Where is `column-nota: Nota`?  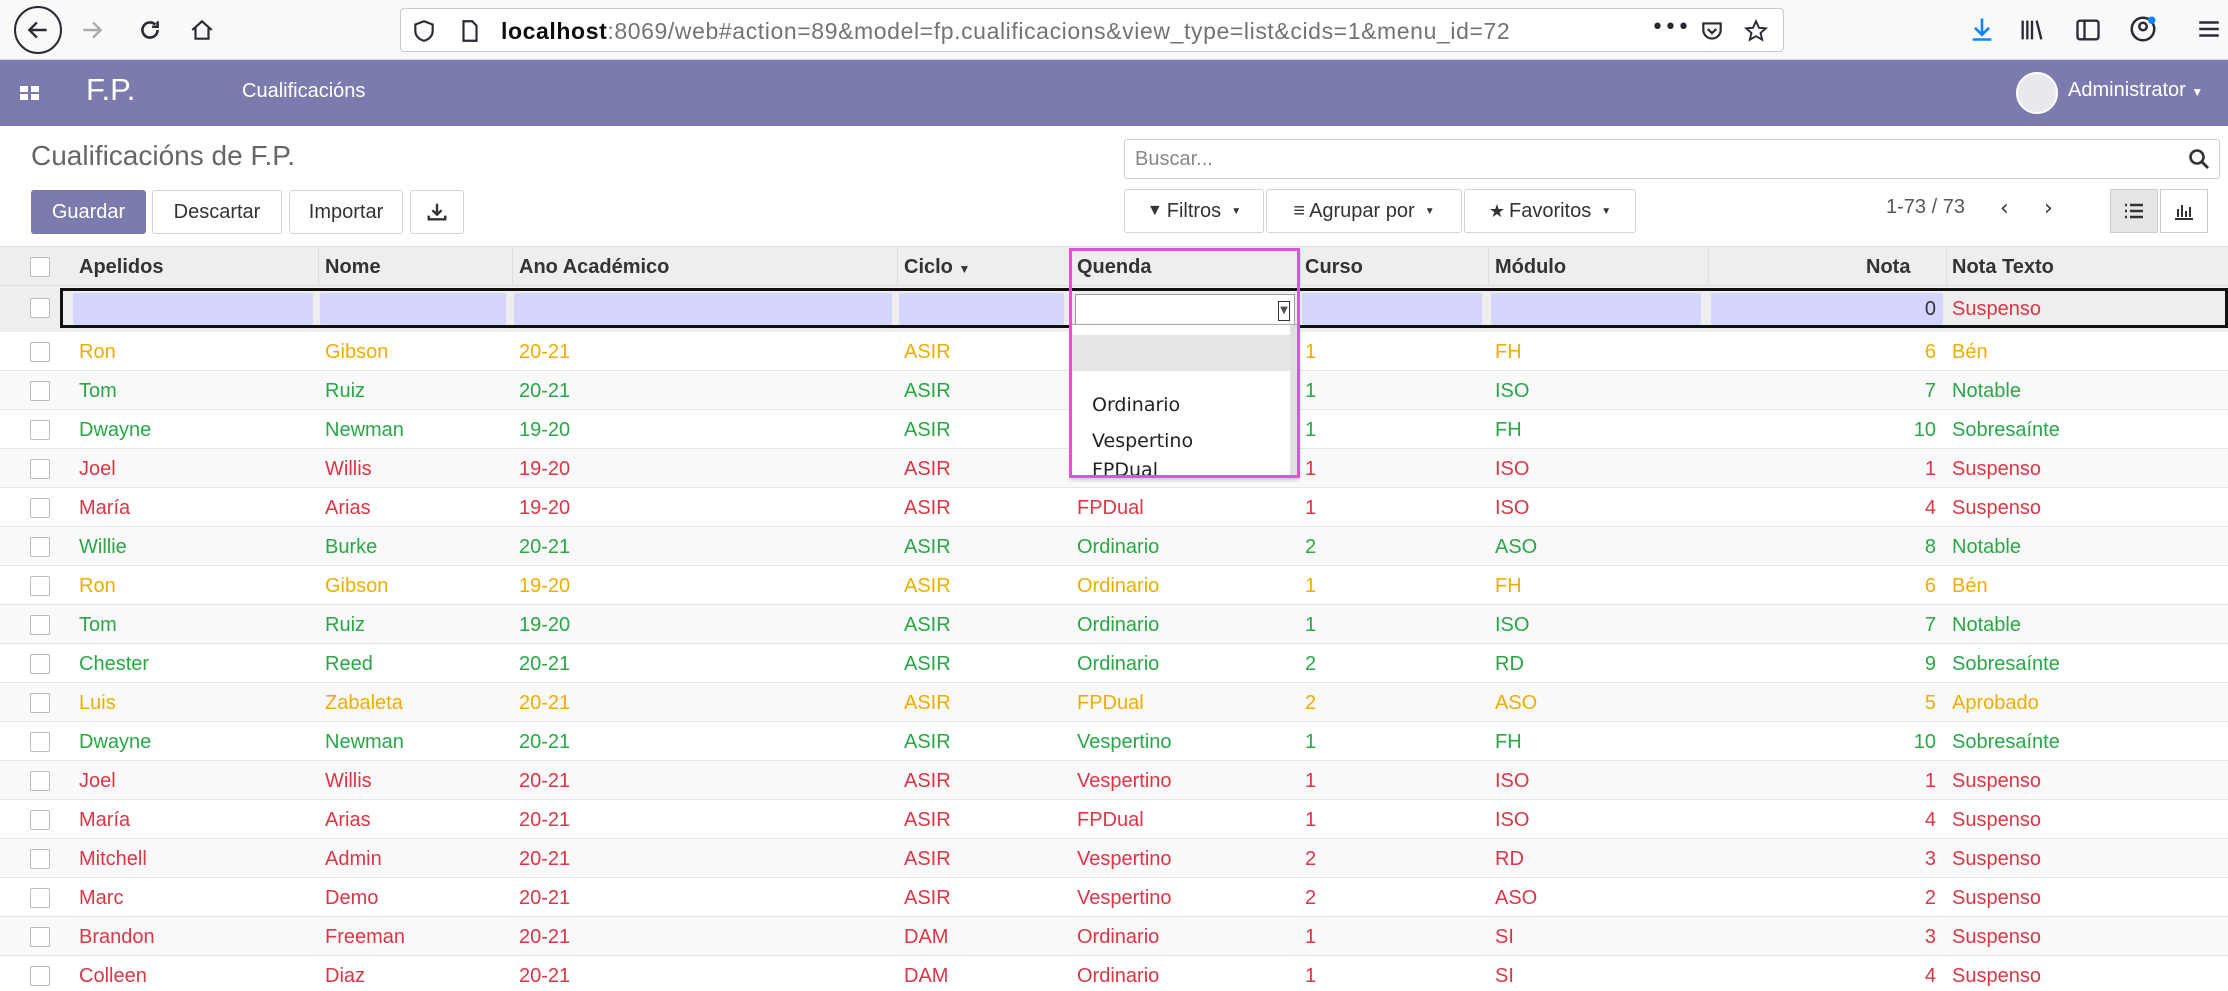 column-nota: Nota is located at coordinates (1888, 267).